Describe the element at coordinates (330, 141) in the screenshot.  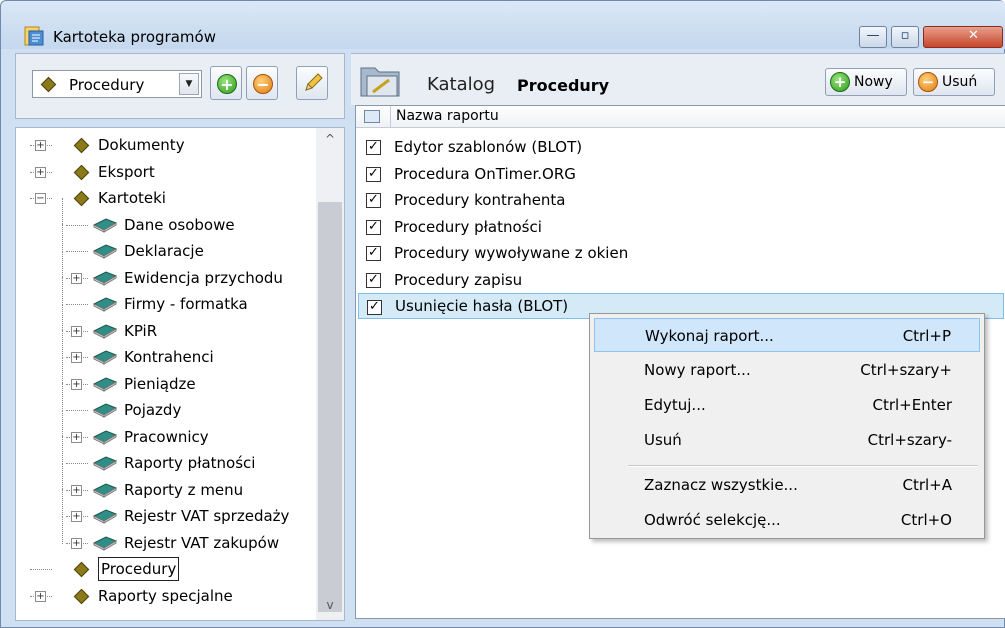
I see `scroll-up-icon: ^` at that location.